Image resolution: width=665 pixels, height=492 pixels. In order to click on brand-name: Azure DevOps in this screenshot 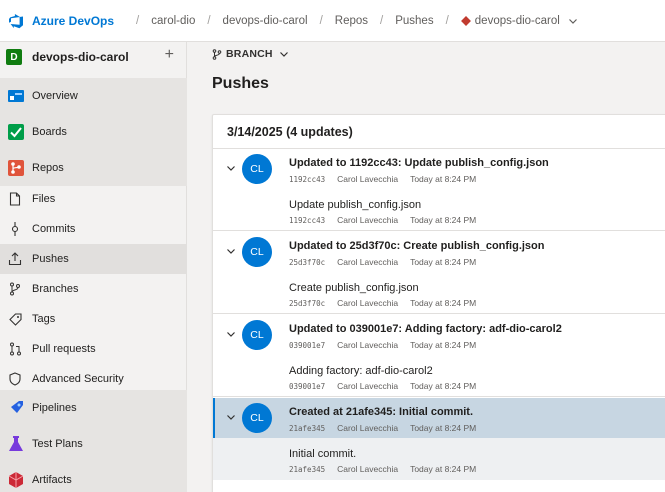, I will do `click(73, 21)`.